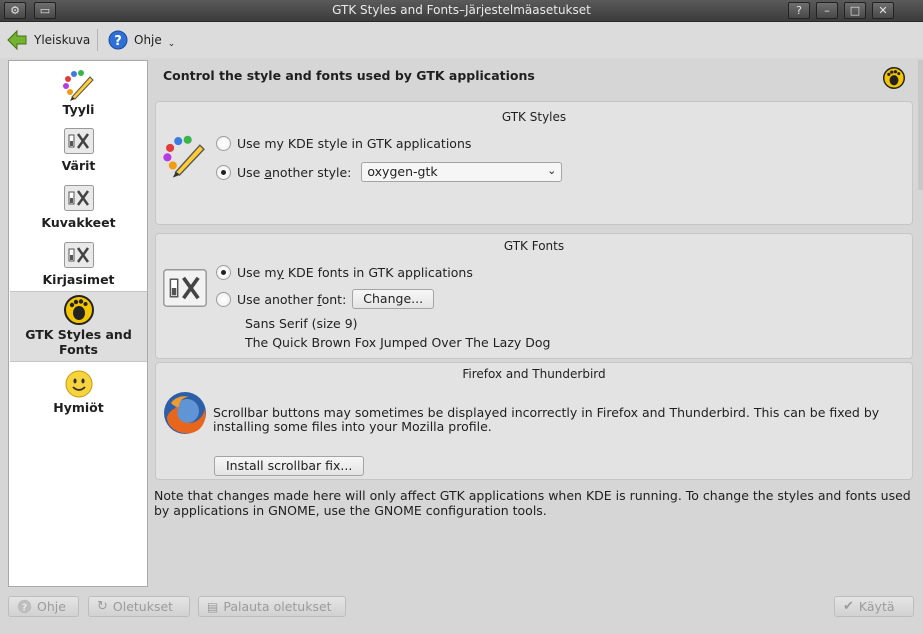  What do you see at coordinates (827, 10) in the screenshot?
I see `window-minimize-button: –` at bounding box center [827, 10].